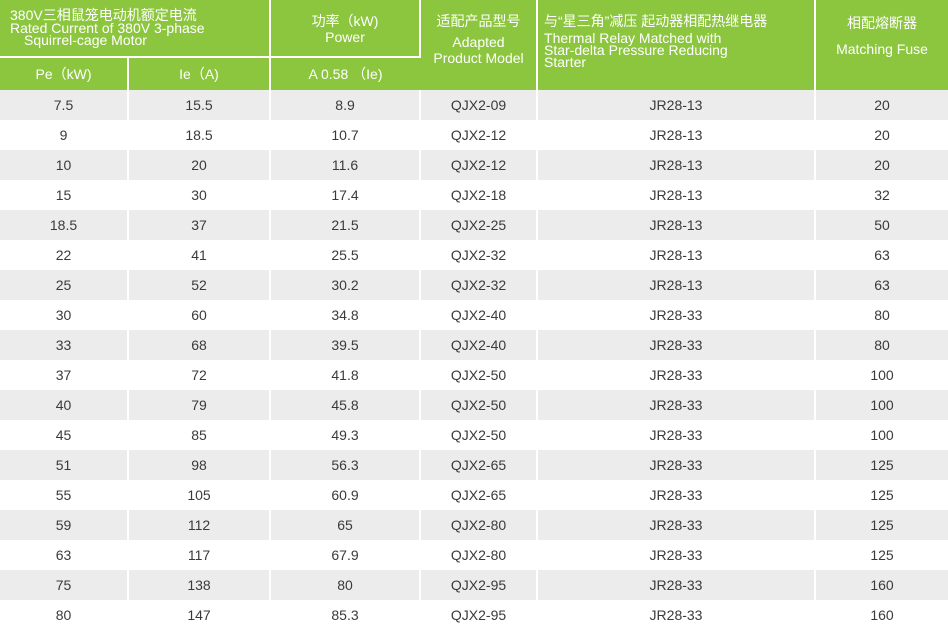  What do you see at coordinates (200, 255) in the screenshot?
I see `cell-ie: 41` at bounding box center [200, 255].